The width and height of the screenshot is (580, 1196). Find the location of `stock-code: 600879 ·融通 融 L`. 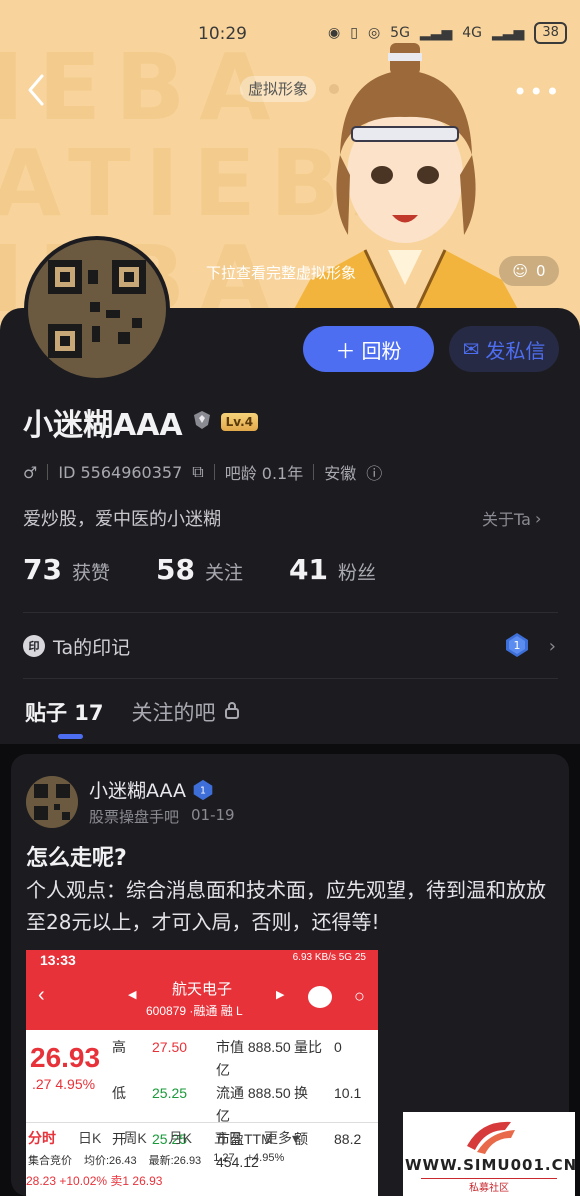

stock-code: 600879 ·融通 融 L is located at coordinates (194, 1011).